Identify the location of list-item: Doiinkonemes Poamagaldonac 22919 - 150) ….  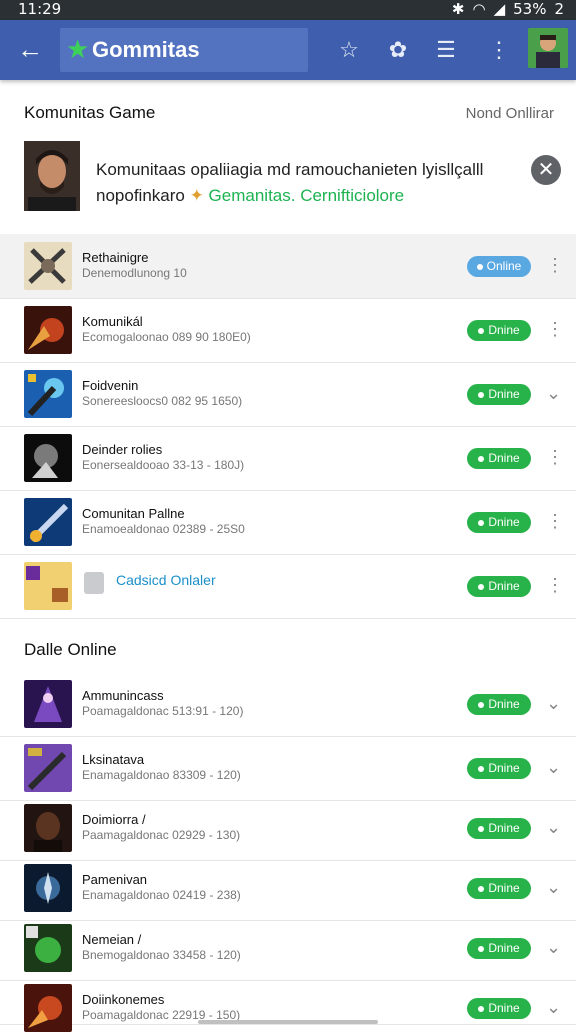
(288, 1004).